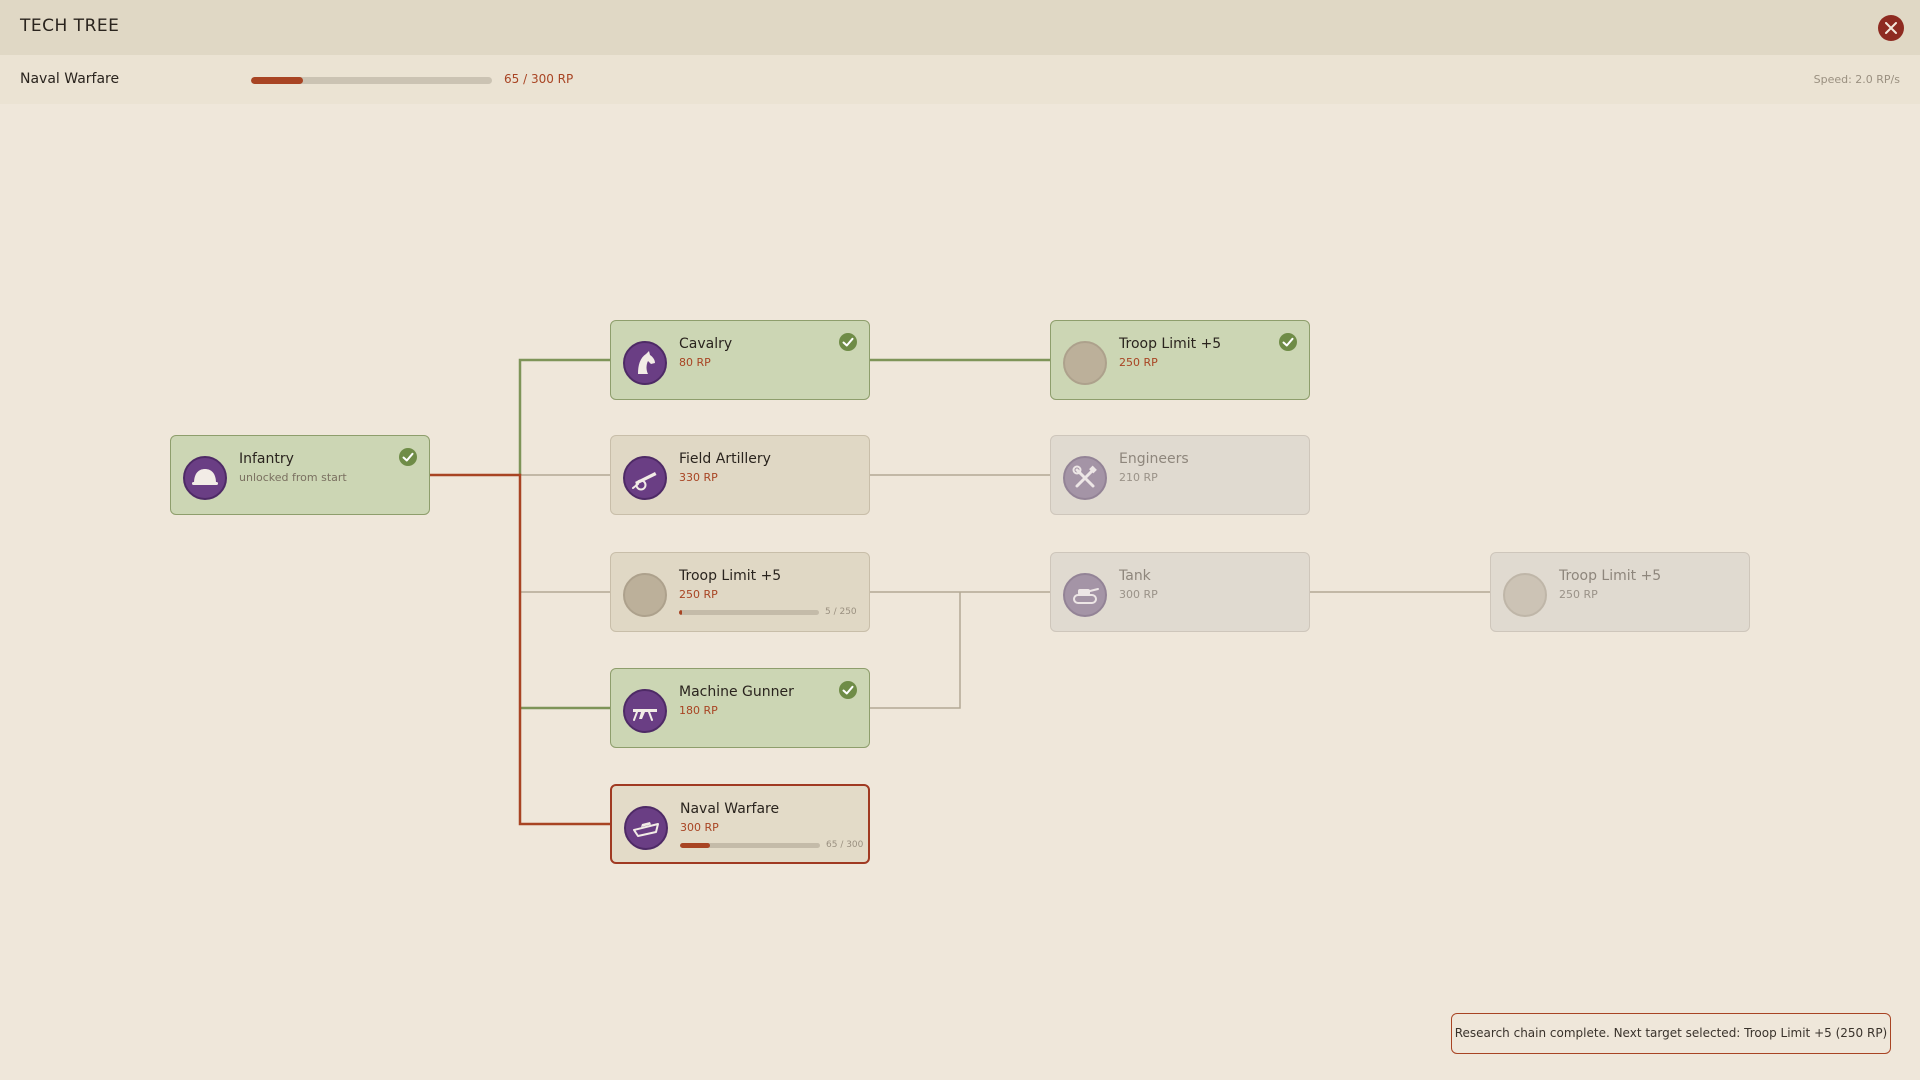  Describe the element at coordinates (695, 362) in the screenshot. I see `tech-cost: 80 RP` at that location.